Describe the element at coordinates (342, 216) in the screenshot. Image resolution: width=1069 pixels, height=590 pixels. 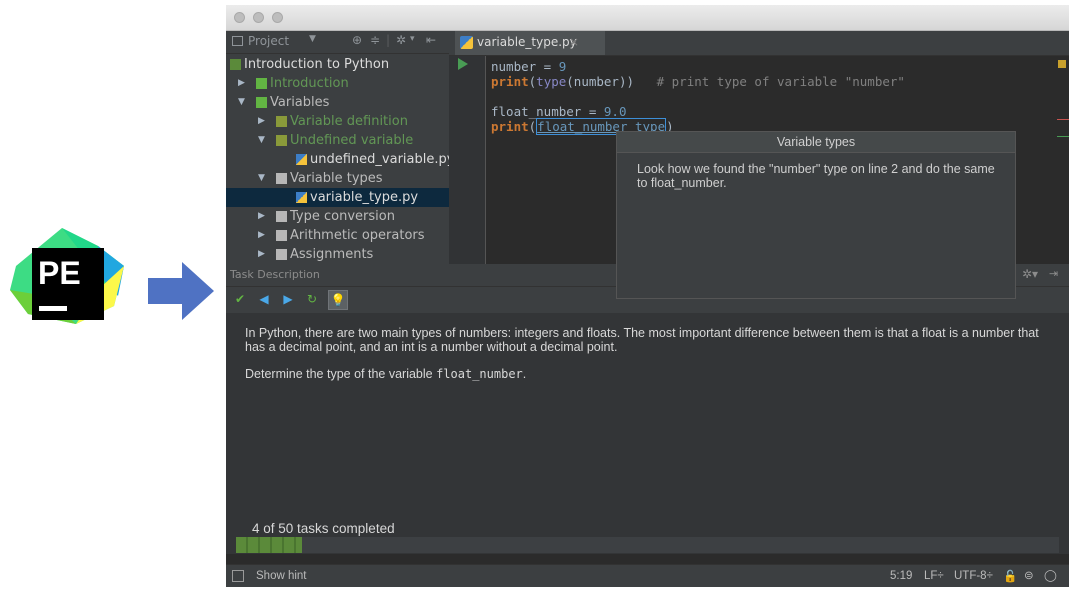
I see `tree-item-label: Type conversion` at that location.